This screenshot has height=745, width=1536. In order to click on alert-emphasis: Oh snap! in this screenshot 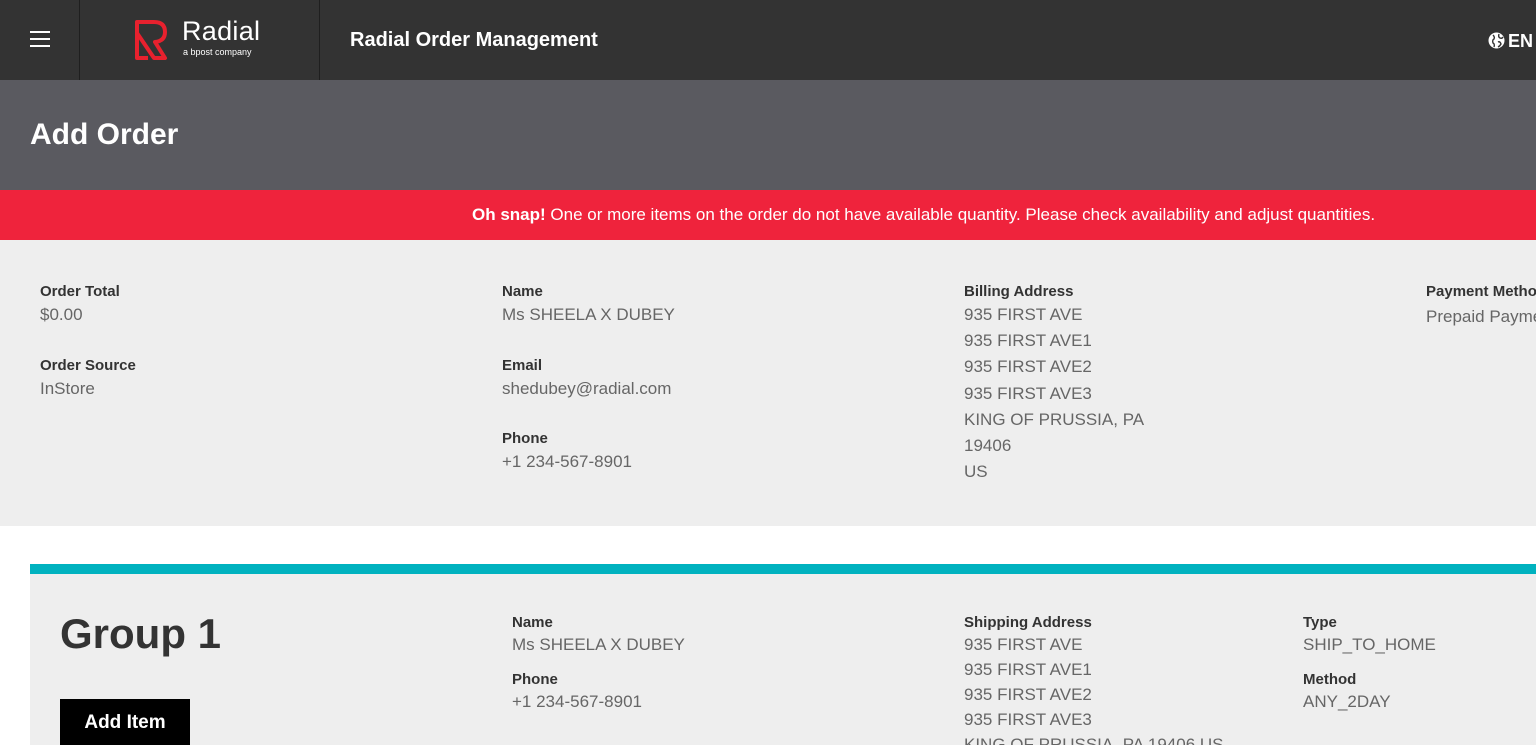, I will do `click(509, 214)`.